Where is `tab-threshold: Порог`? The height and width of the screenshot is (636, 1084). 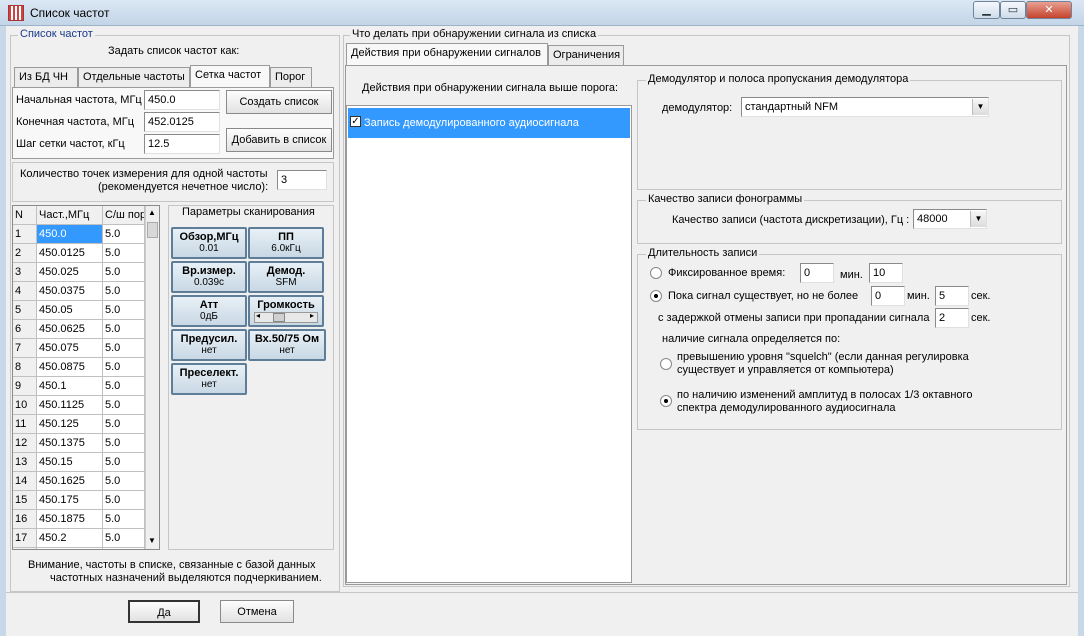
tab-threshold: Порог is located at coordinates (291, 77).